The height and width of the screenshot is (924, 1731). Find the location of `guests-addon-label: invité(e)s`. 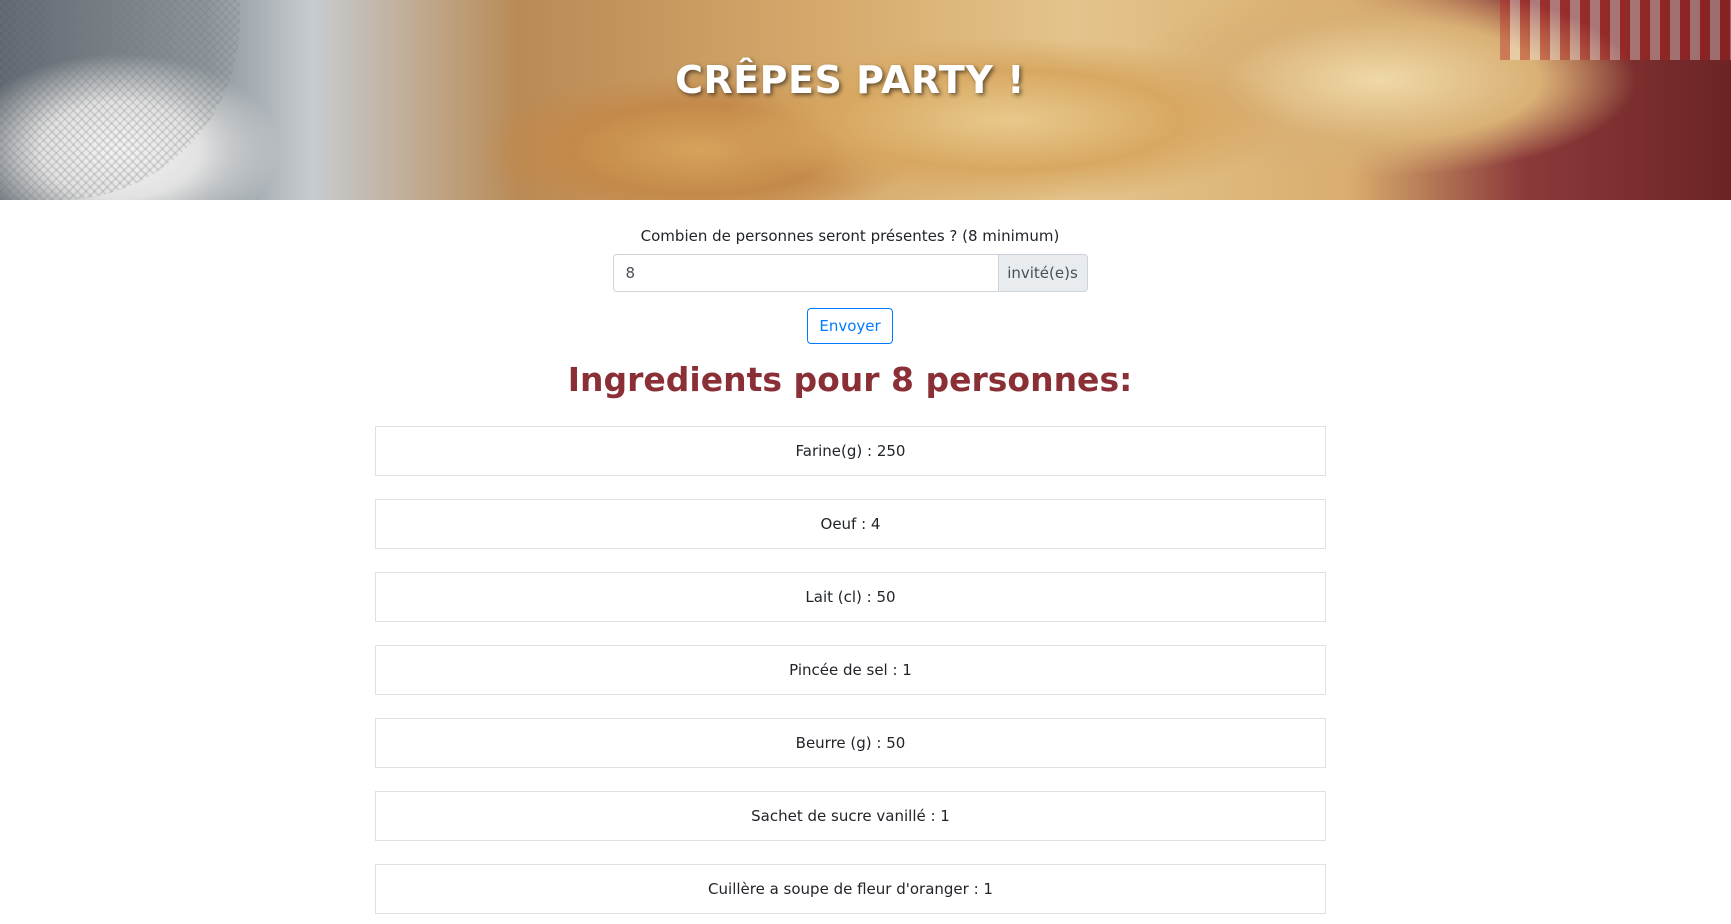

guests-addon-label: invité(e)s is located at coordinates (1042, 273).